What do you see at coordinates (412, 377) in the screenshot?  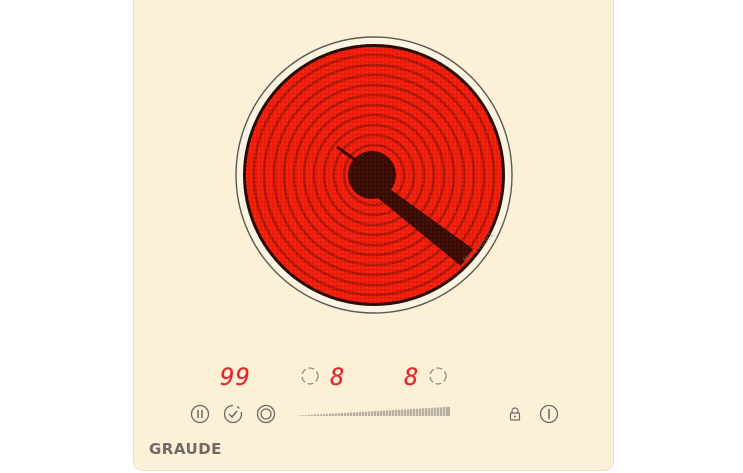 I see `zone-right-level: 8` at bounding box center [412, 377].